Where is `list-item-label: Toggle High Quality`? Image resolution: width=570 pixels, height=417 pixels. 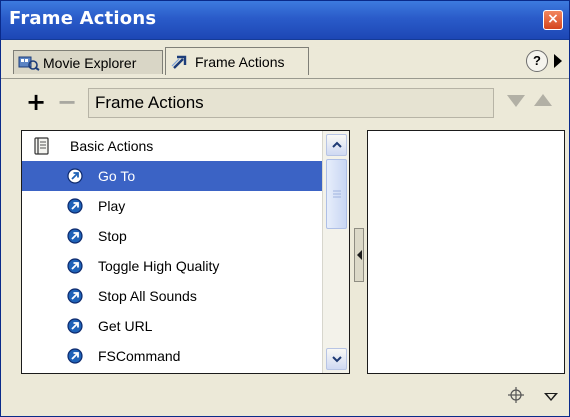 list-item-label: Toggle High Quality is located at coordinates (159, 266).